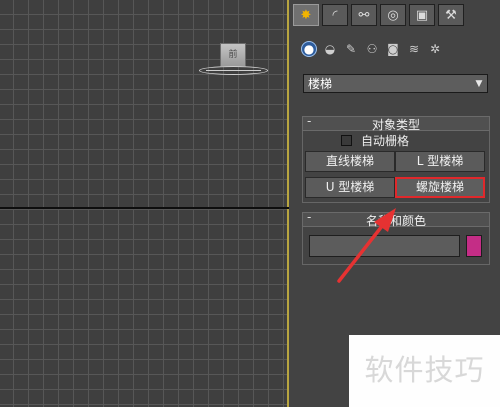 The height and width of the screenshot is (407, 500). I want to click on space-warps-icon: ≋, so click(414, 49).